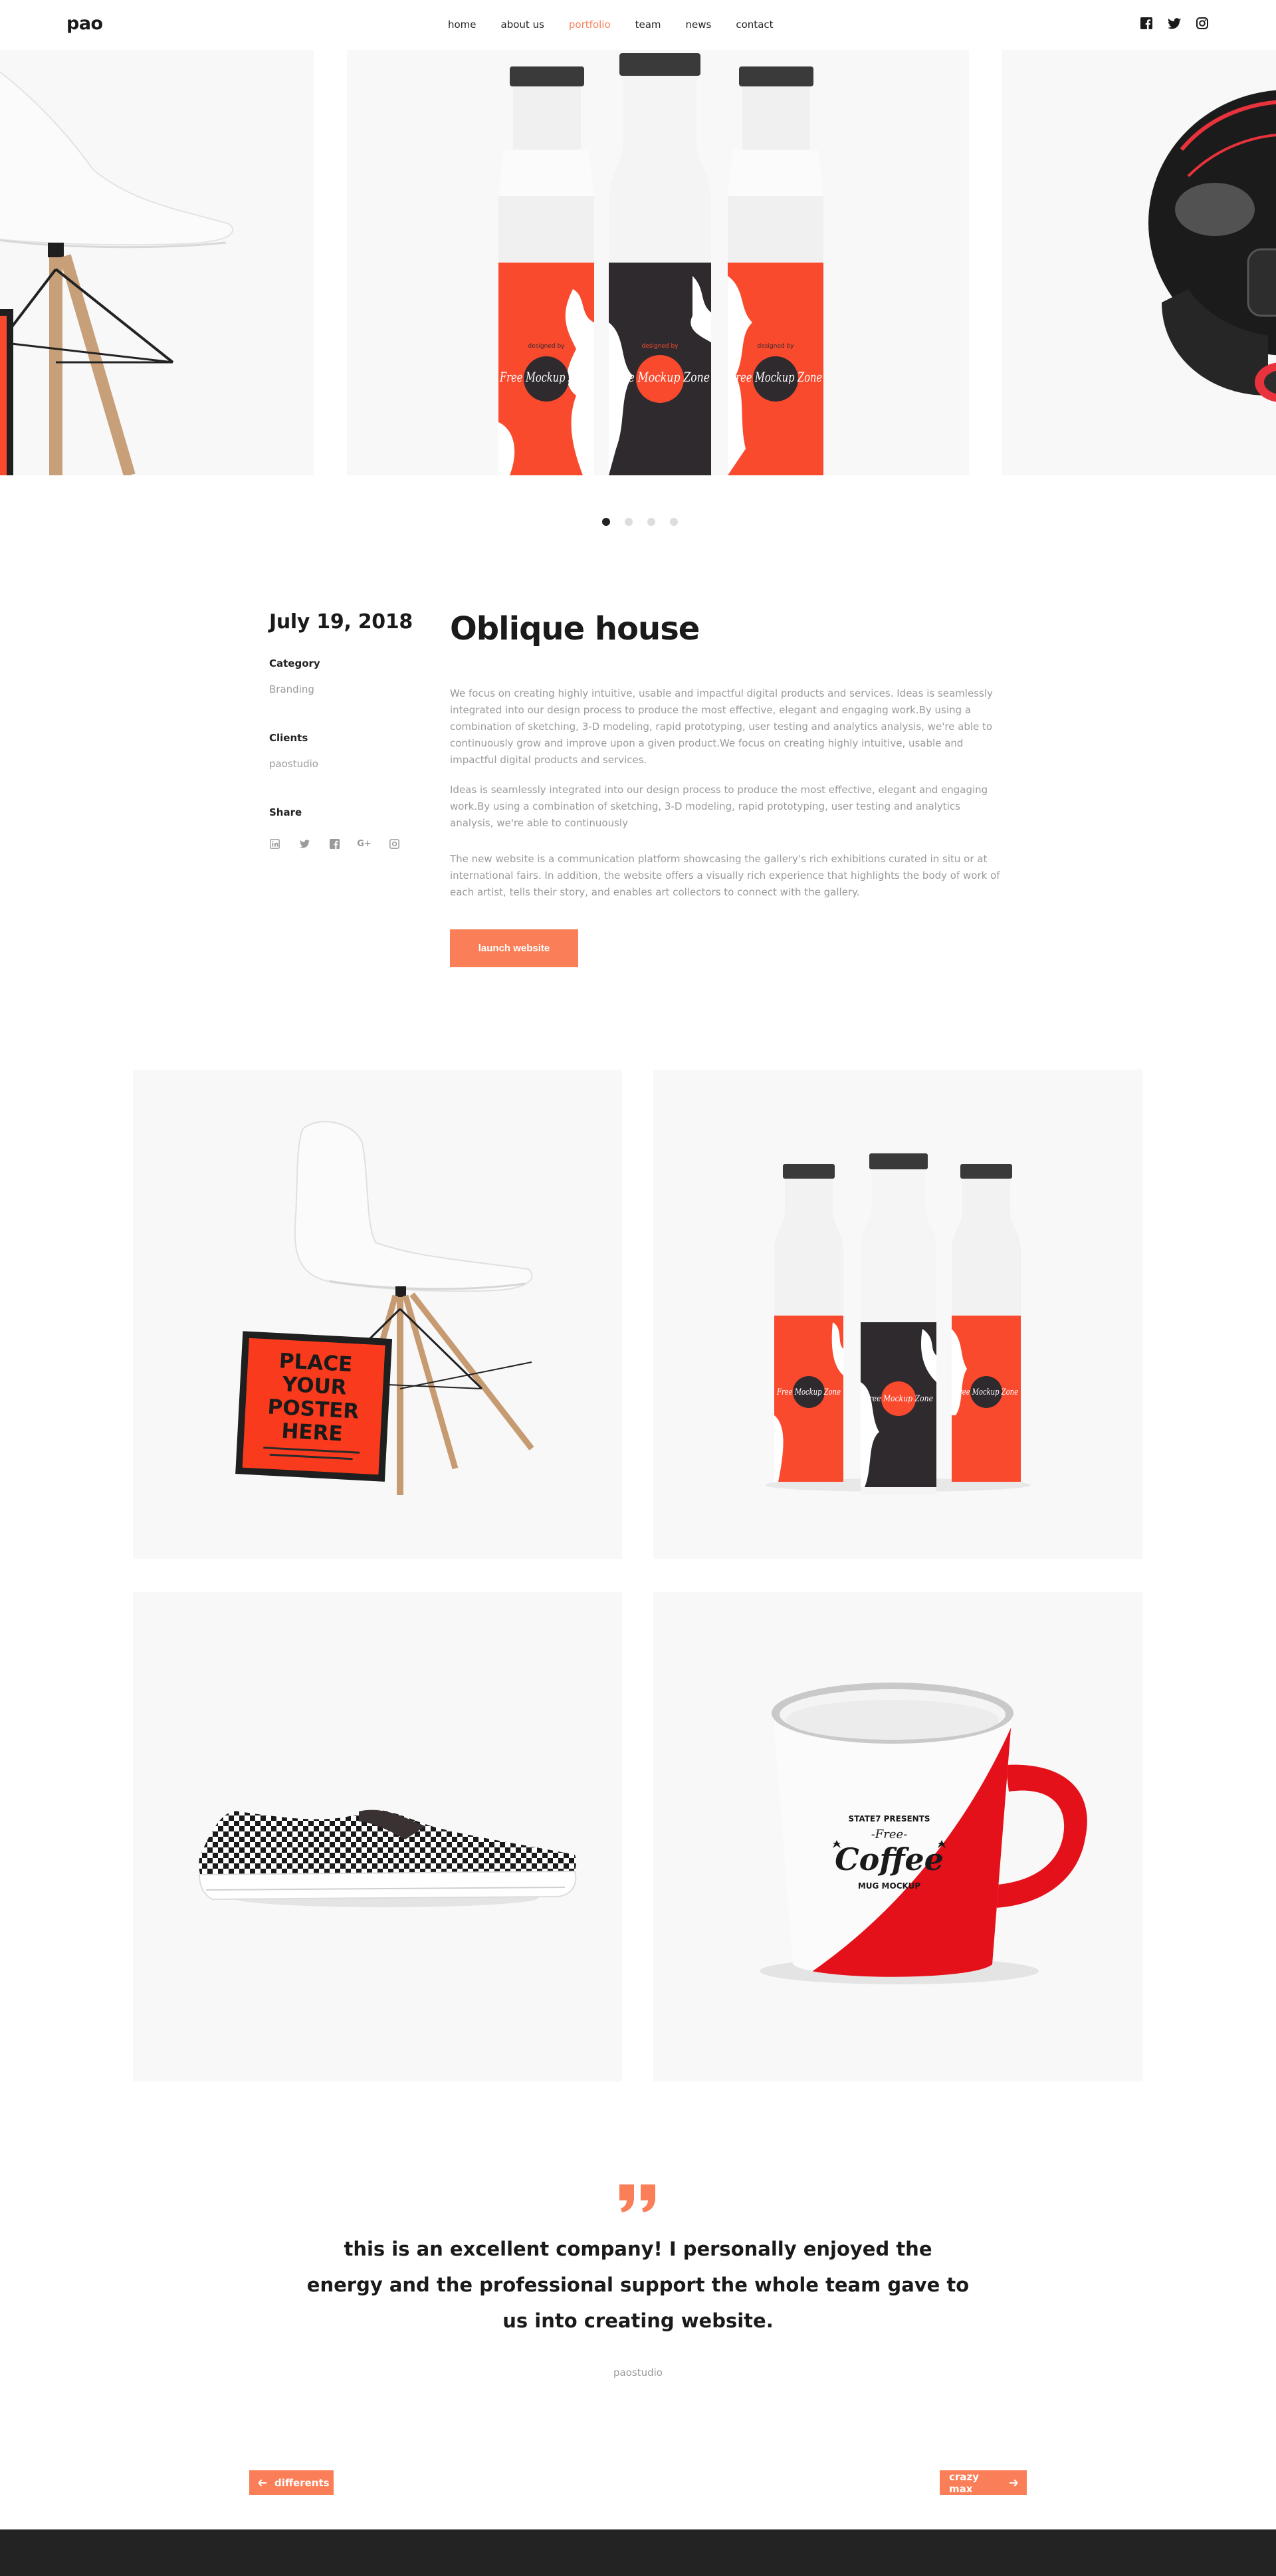  I want to click on next-project-label: crazy max, so click(964, 2482).